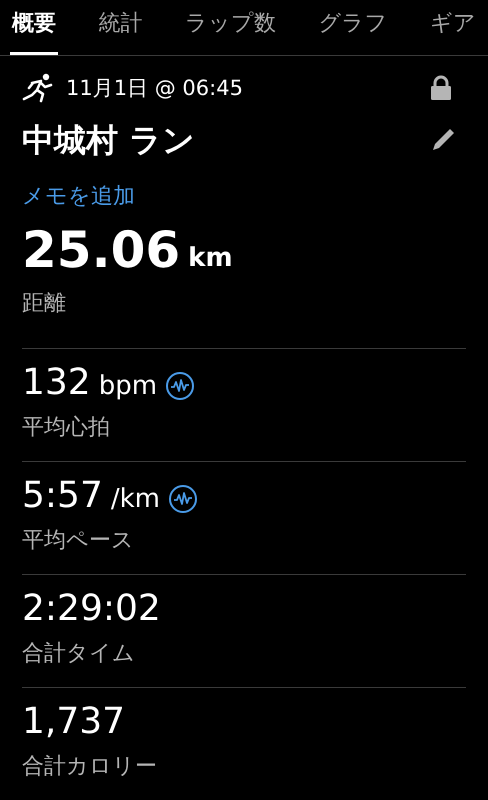 This screenshot has width=488, height=800. I want to click on stat-label: 合計カロリー, so click(90, 767).